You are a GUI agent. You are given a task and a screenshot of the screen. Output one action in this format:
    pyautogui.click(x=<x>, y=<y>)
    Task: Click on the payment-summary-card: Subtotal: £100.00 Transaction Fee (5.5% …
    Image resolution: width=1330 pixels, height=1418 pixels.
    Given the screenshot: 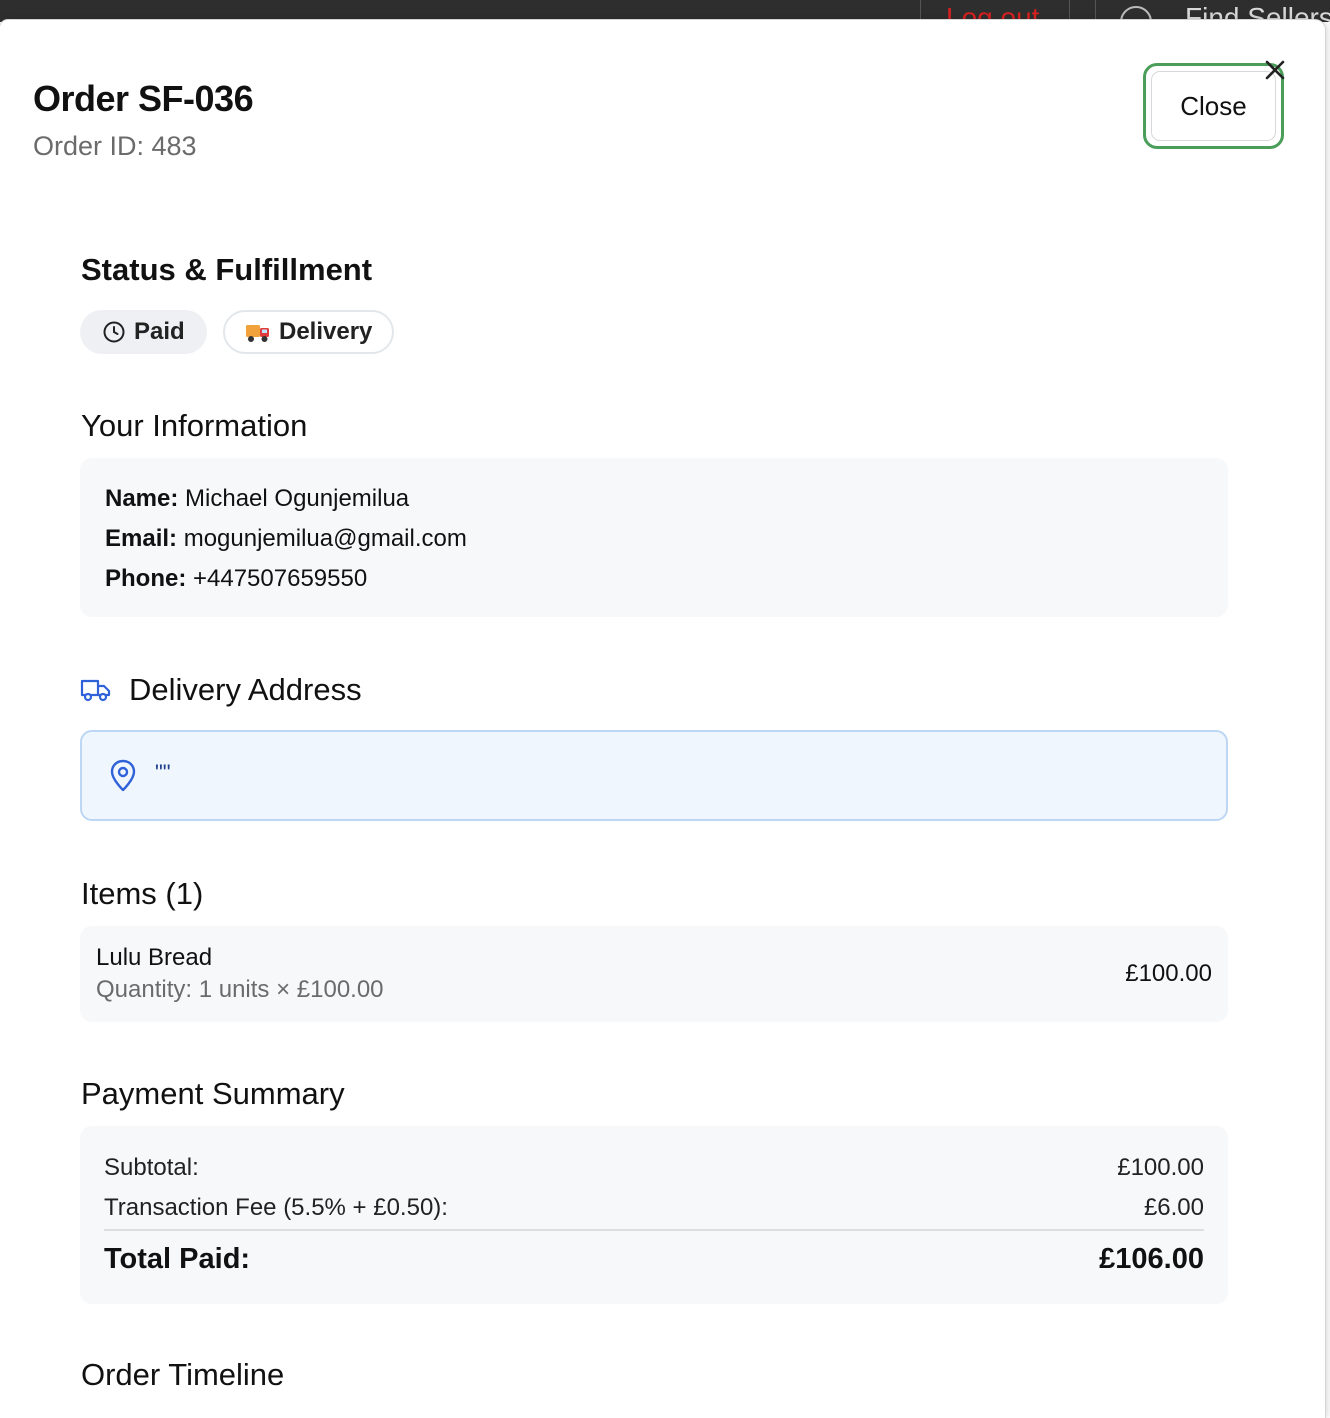 What is the action you would take?
    pyautogui.click(x=654, y=1215)
    